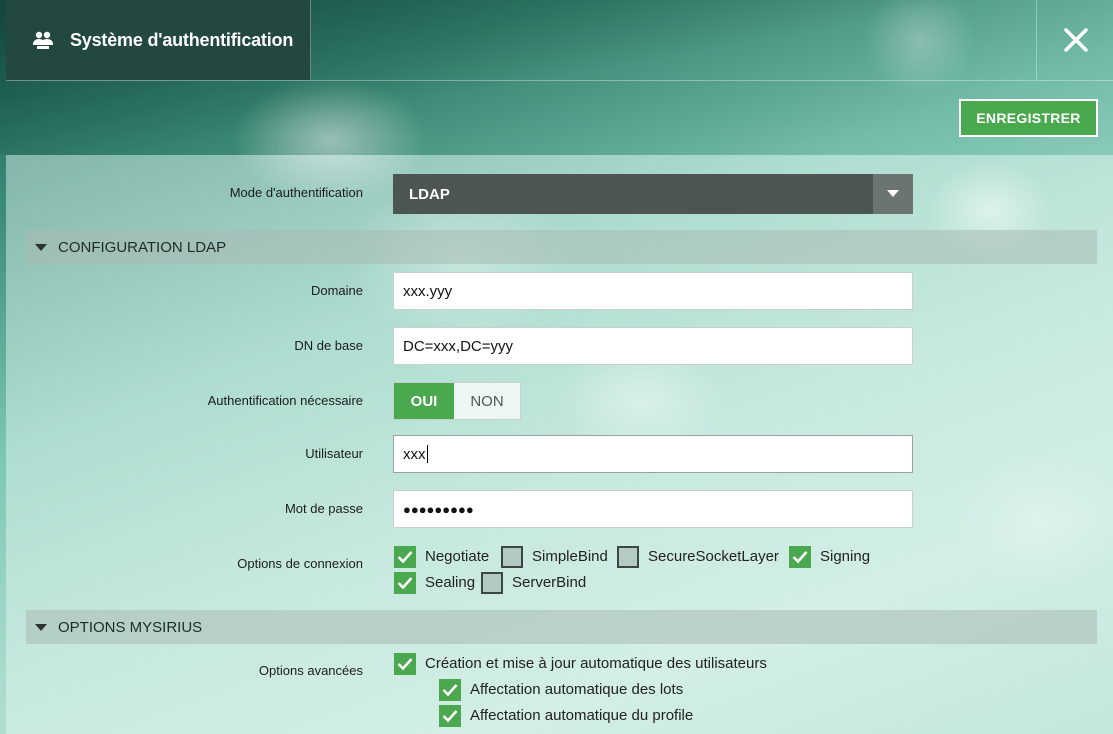 The width and height of the screenshot is (1113, 734). Describe the element at coordinates (653, 509) in the screenshot. I see `password-field: ●●●●●●●●●` at that location.